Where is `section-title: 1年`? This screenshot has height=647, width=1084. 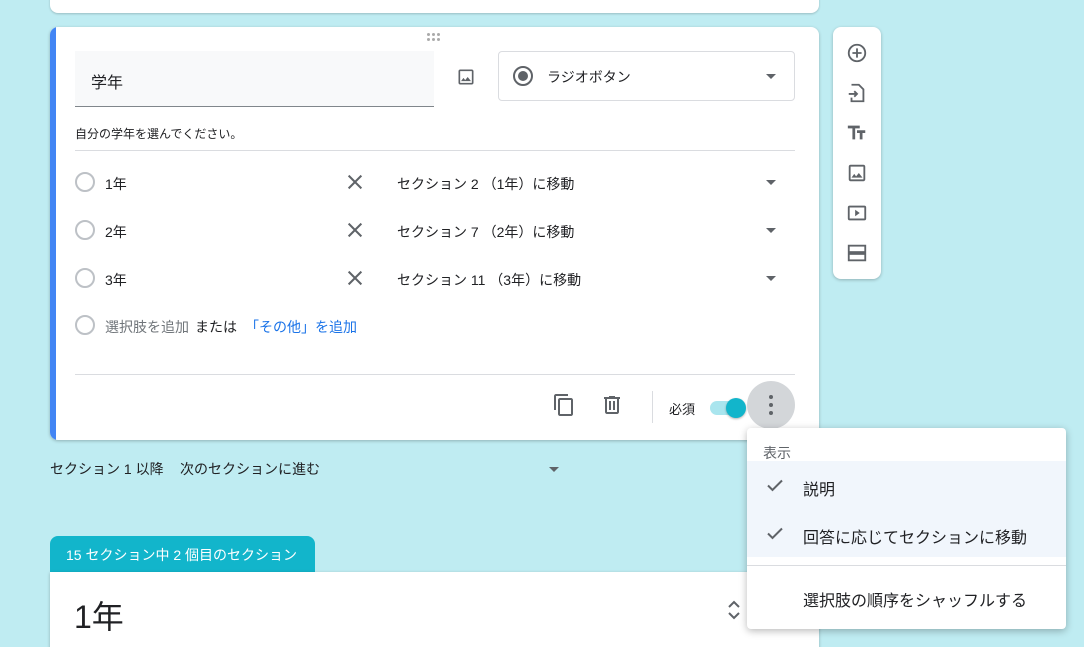
section-title: 1年 is located at coordinates (99, 615).